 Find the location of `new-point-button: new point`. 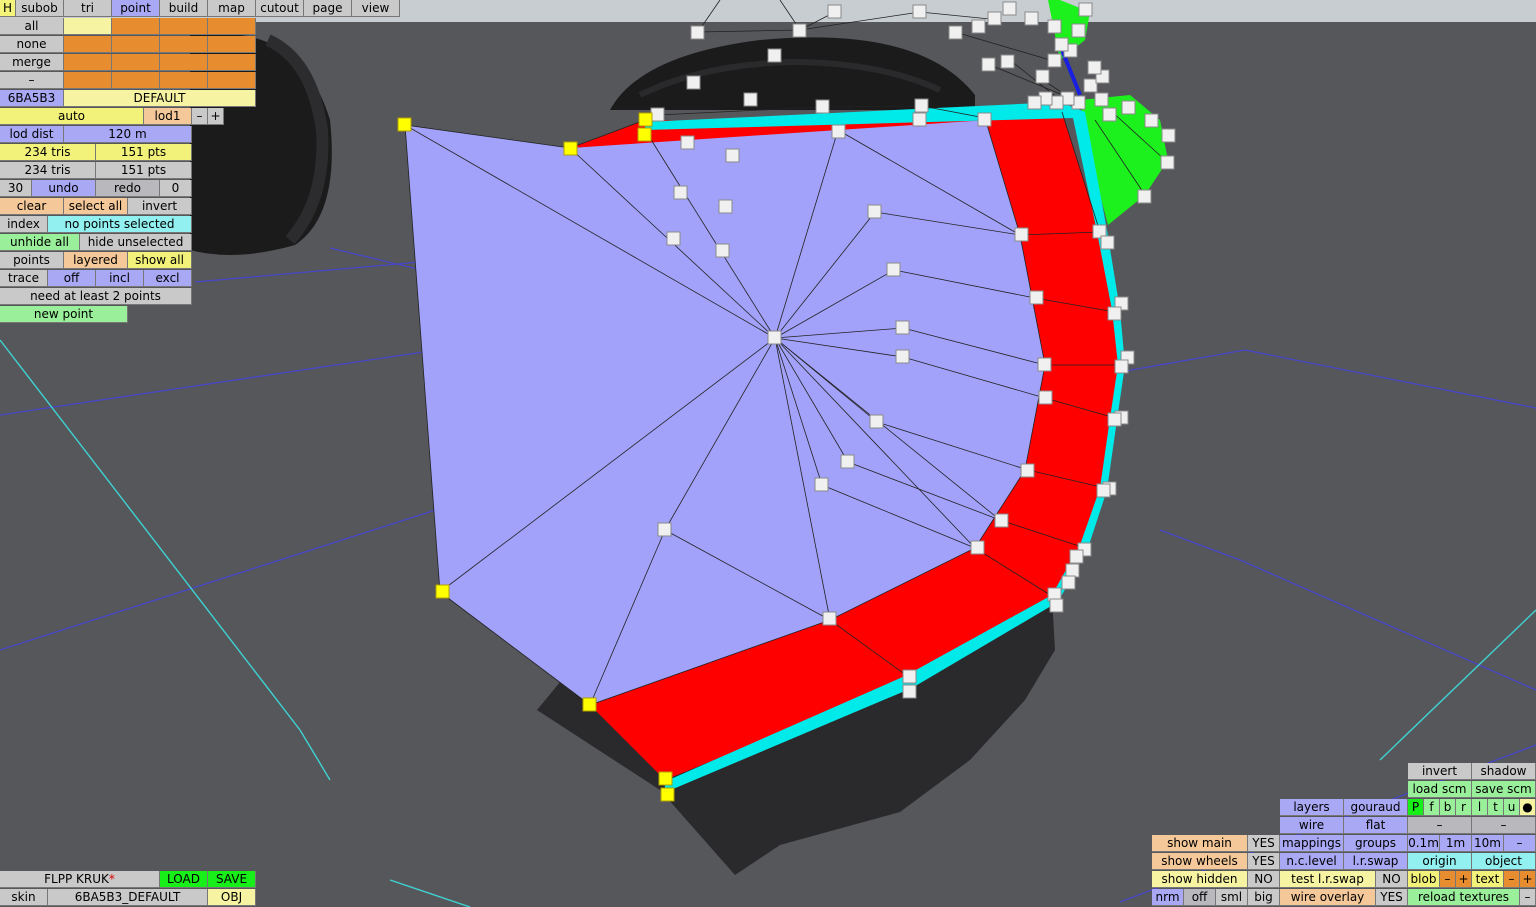

new-point-button: new point is located at coordinates (64, 314).